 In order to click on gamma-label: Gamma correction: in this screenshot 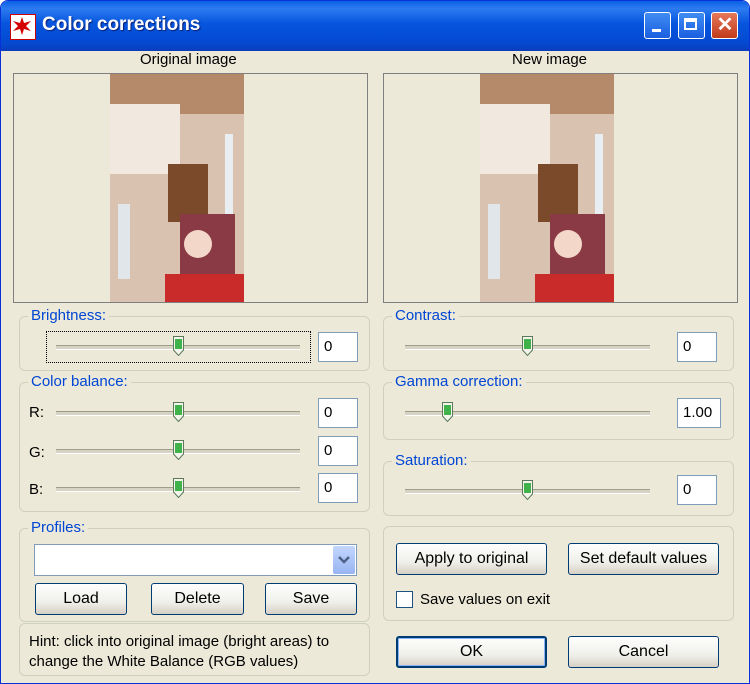, I will do `click(459, 381)`.